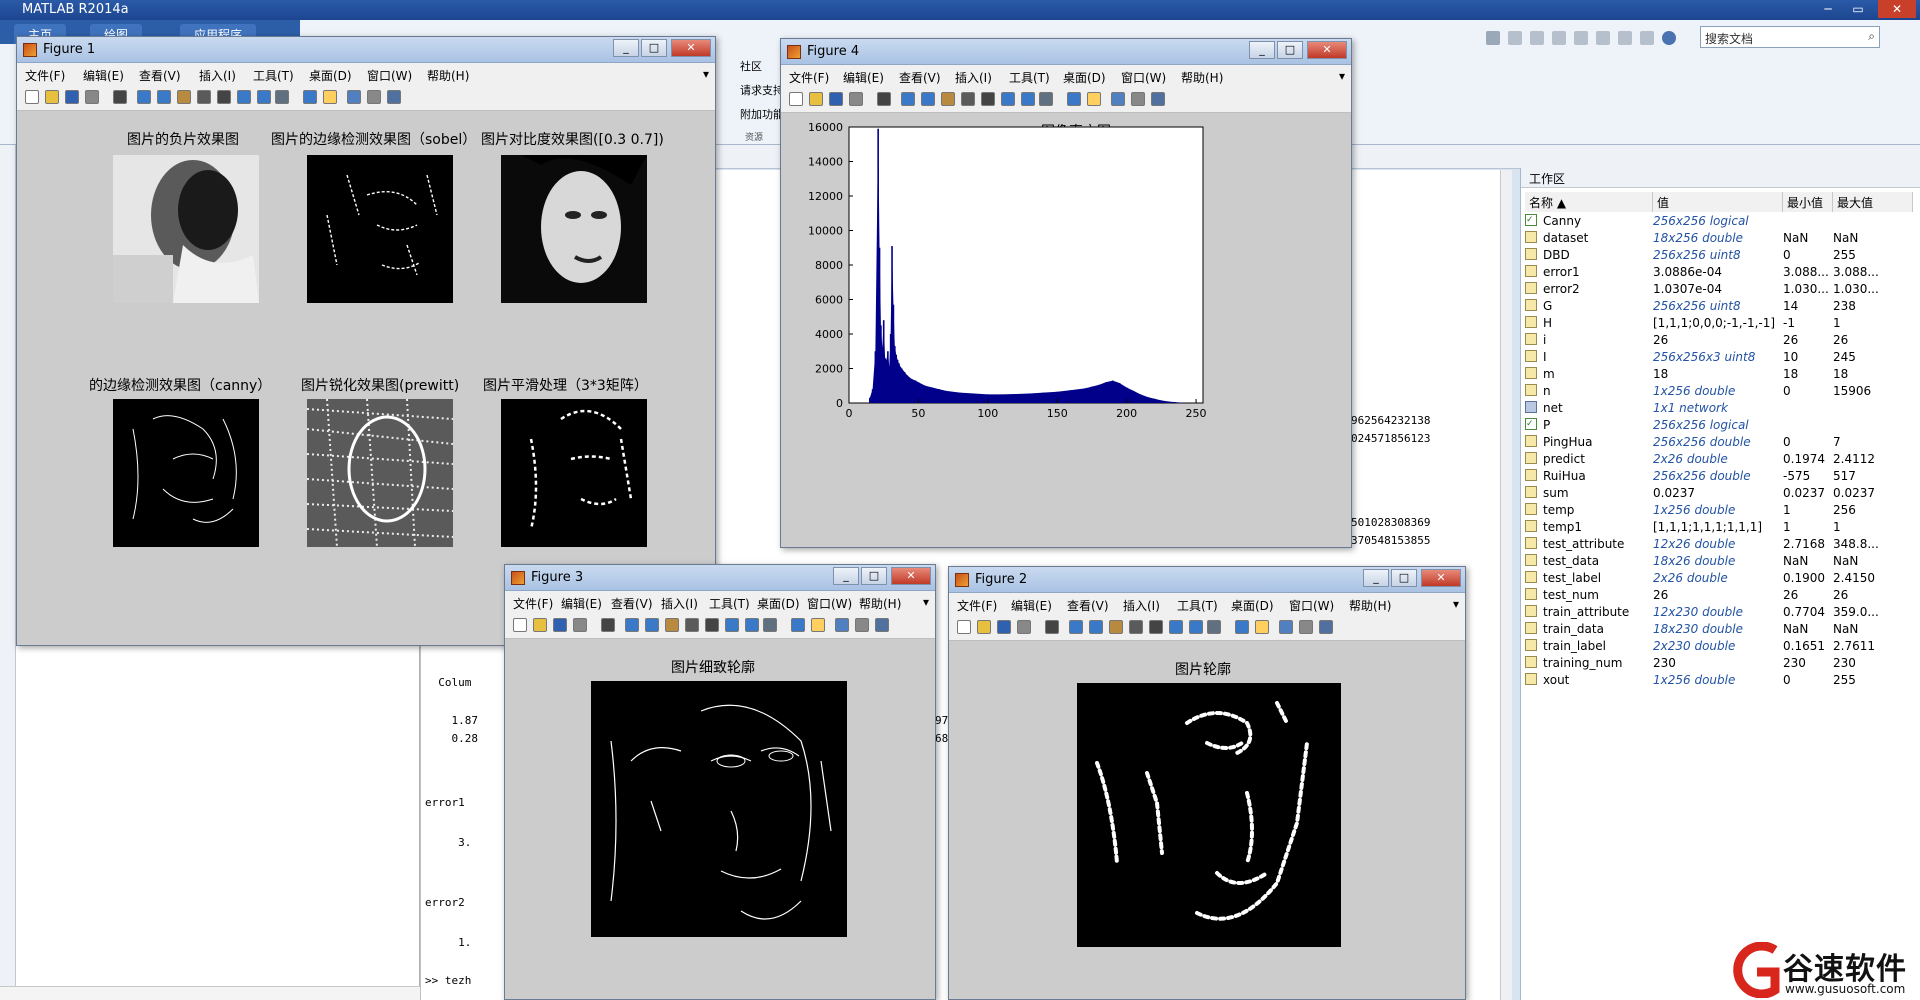 The width and height of the screenshot is (1920, 1000). What do you see at coordinates (1722, 494) in the screenshot?
I see `workspace-variable-row: sum 0.0237 0.0237 0.0237` at bounding box center [1722, 494].